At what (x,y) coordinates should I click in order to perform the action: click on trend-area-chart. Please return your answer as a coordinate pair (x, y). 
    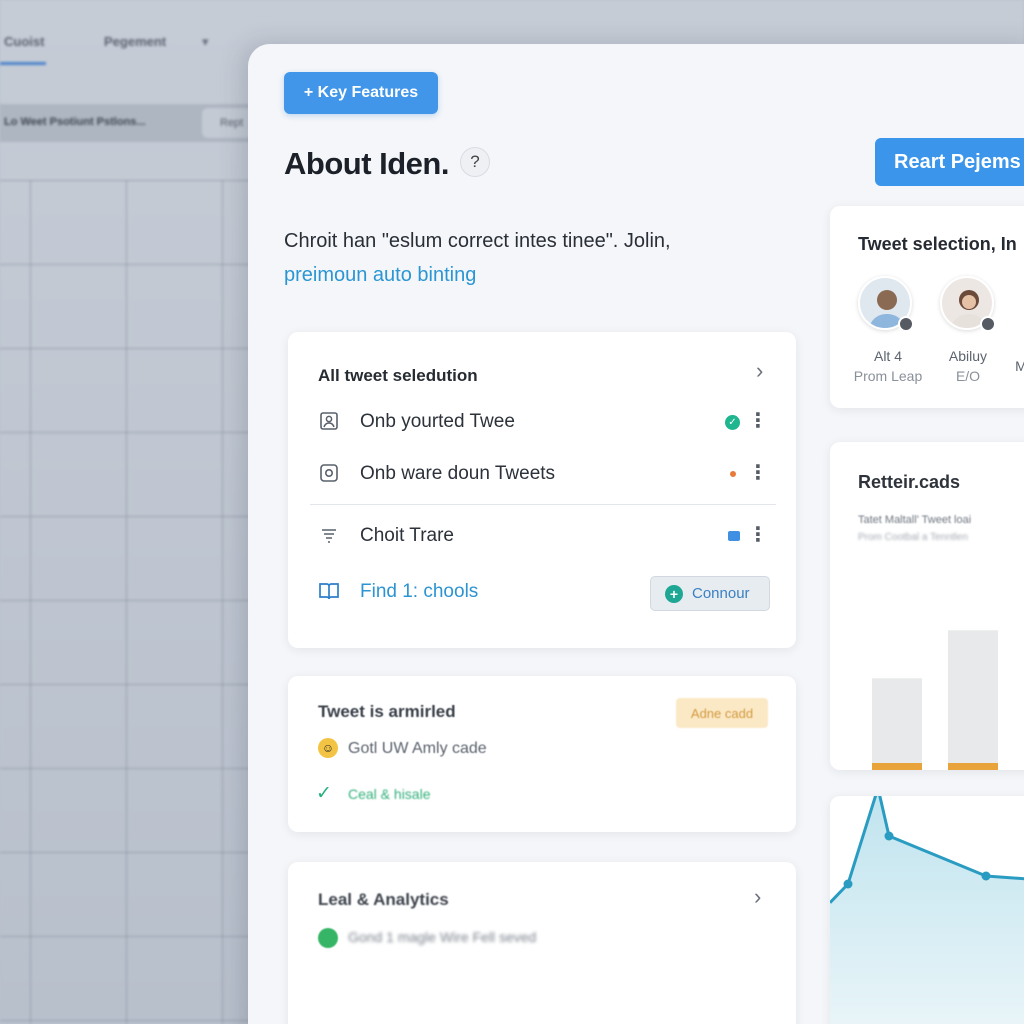
    Looking at the image, I should click on (927, 910).